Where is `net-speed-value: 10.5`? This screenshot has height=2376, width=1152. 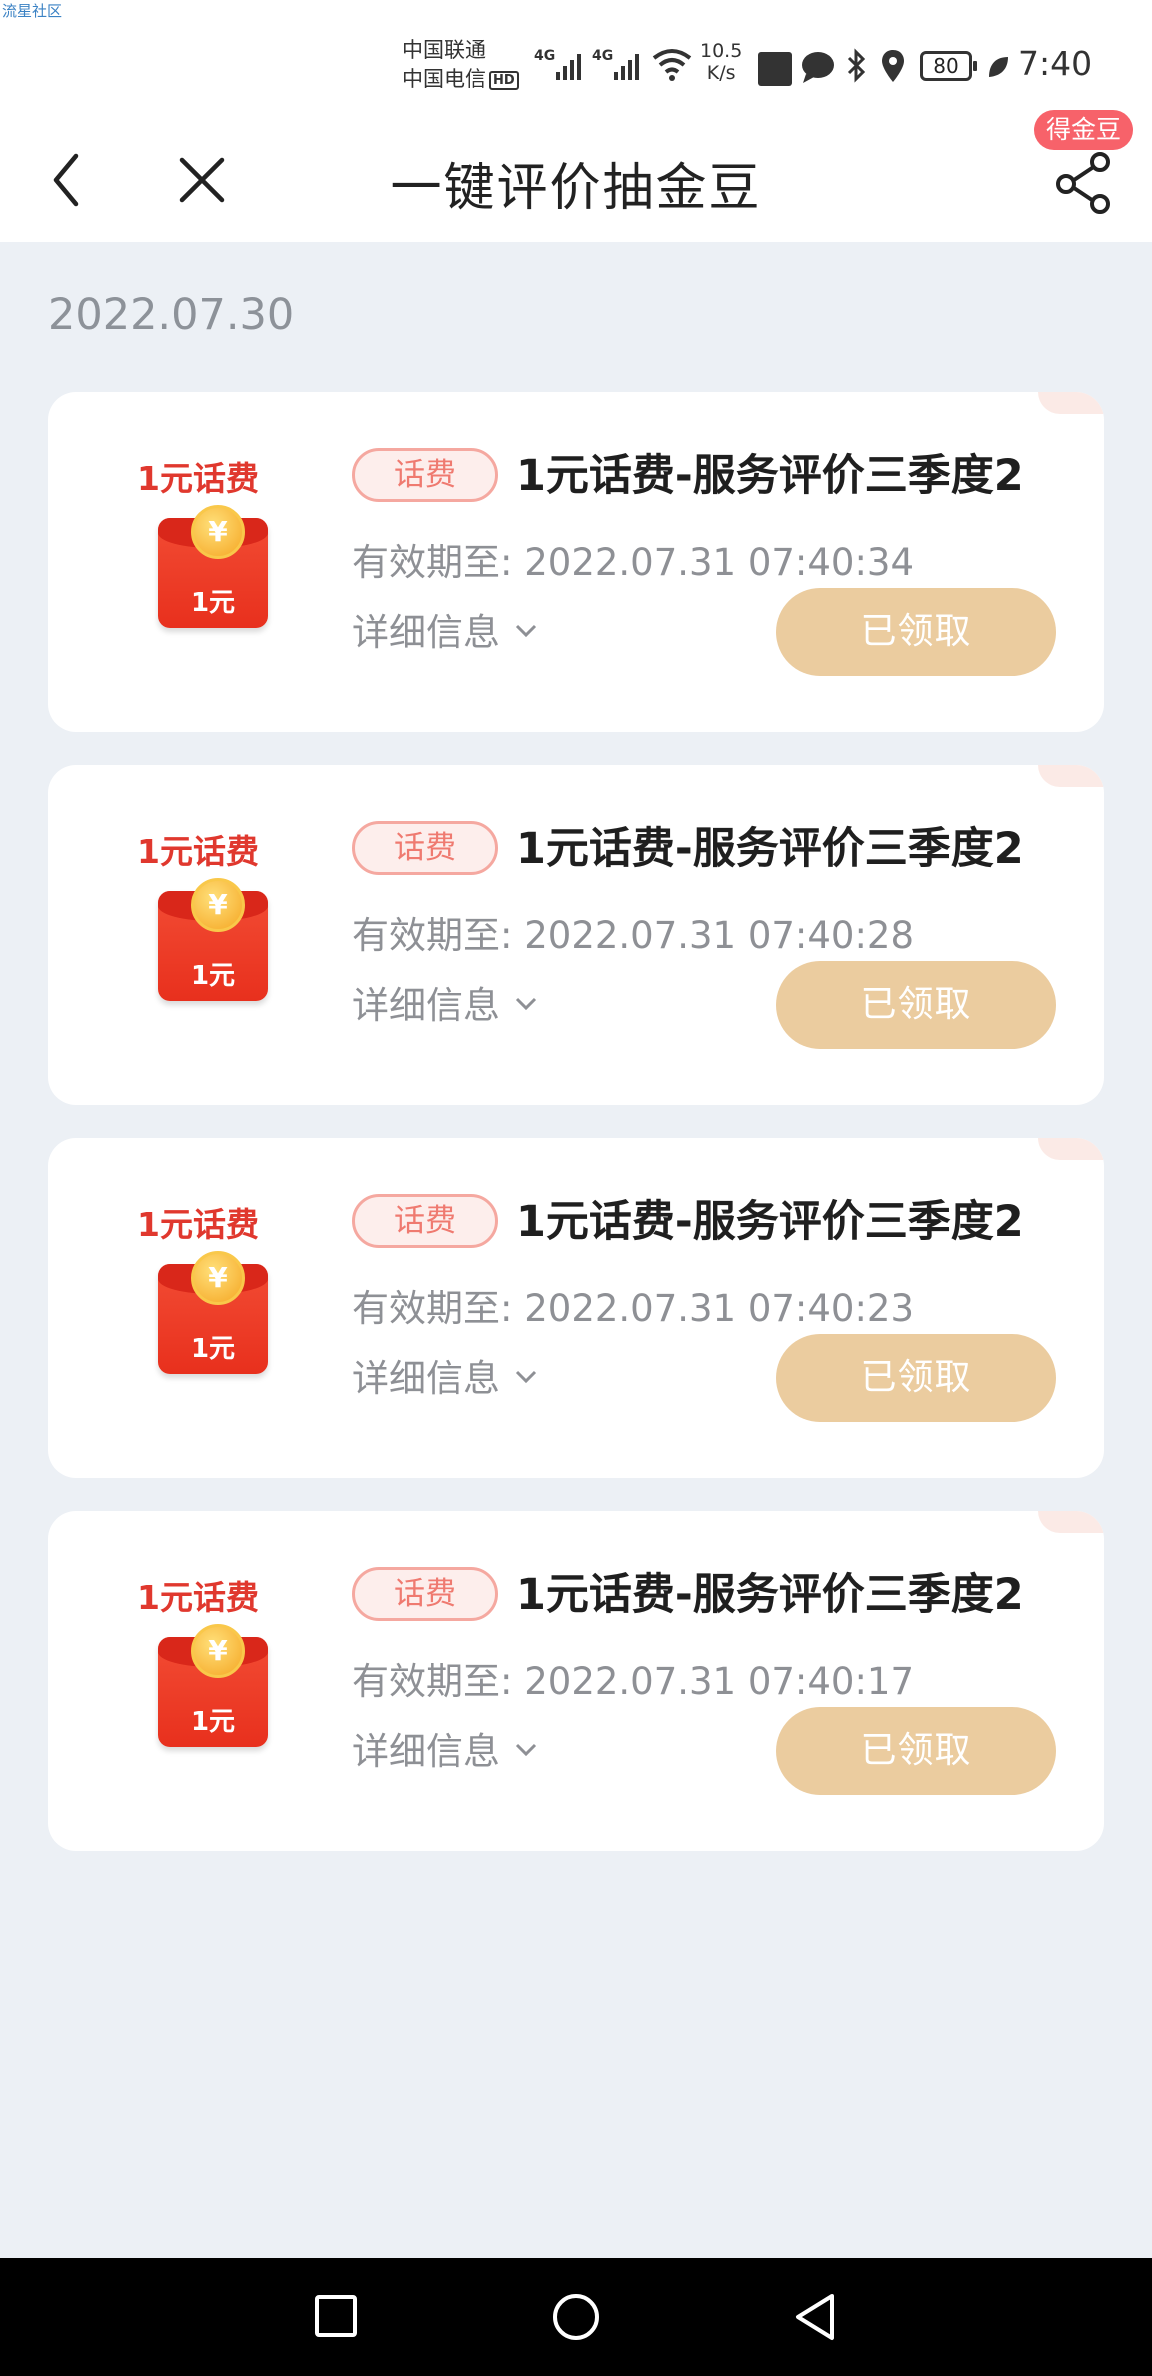 net-speed-value: 10.5 is located at coordinates (721, 51).